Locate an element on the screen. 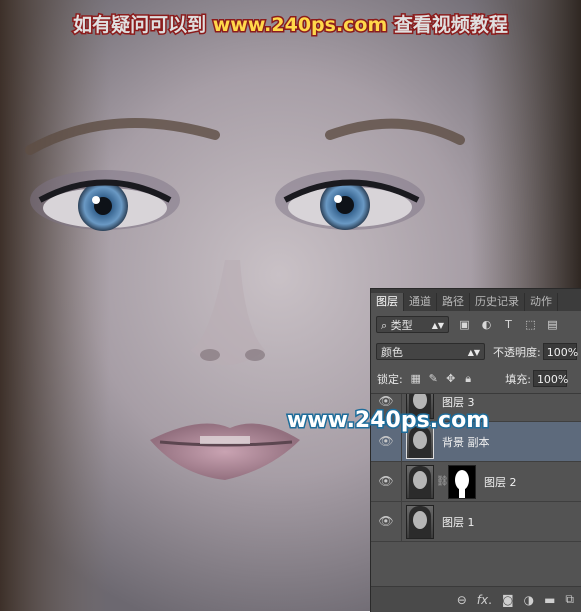  filter-pixel-icon: ▣ is located at coordinates (464, 324).